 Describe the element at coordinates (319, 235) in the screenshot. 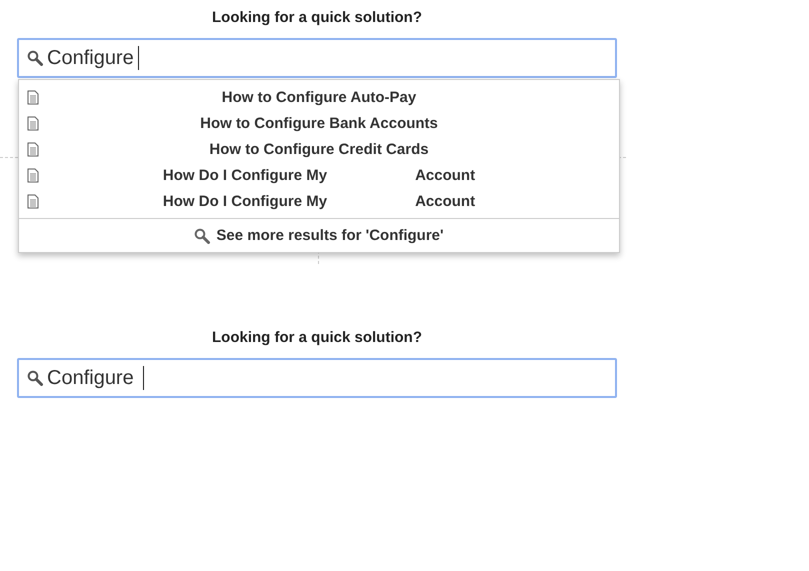

I see `see-more-results-button: See more results for 'Configure'` at that location.